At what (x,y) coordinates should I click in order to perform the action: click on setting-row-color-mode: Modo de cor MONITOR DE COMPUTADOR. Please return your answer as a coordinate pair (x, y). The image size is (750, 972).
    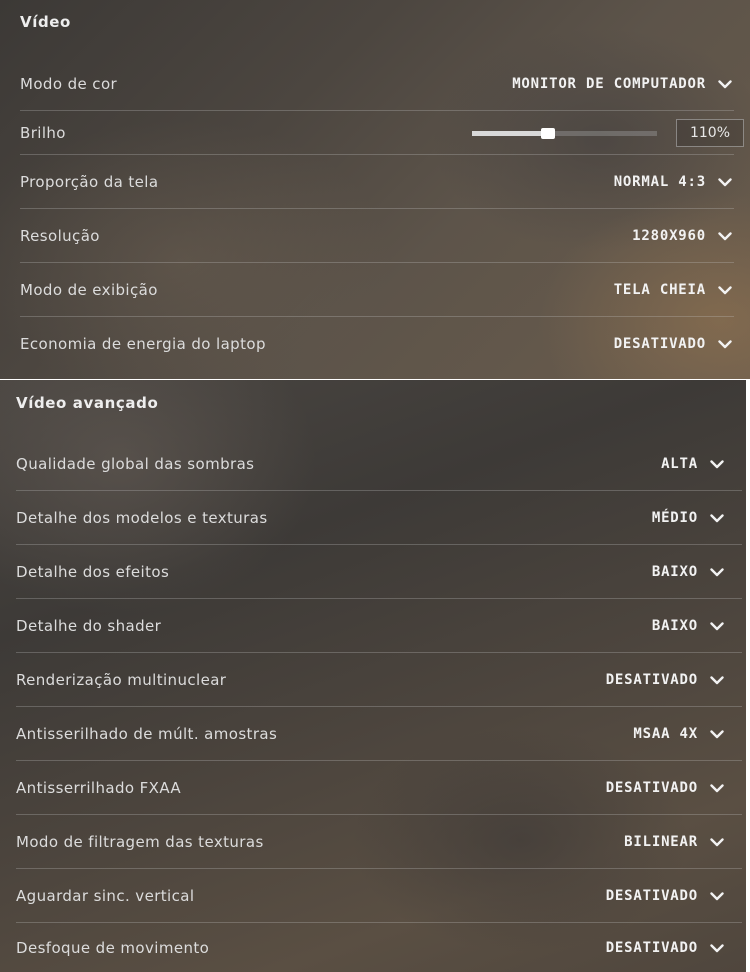
    Looking at the image, I should click on (375, 84).